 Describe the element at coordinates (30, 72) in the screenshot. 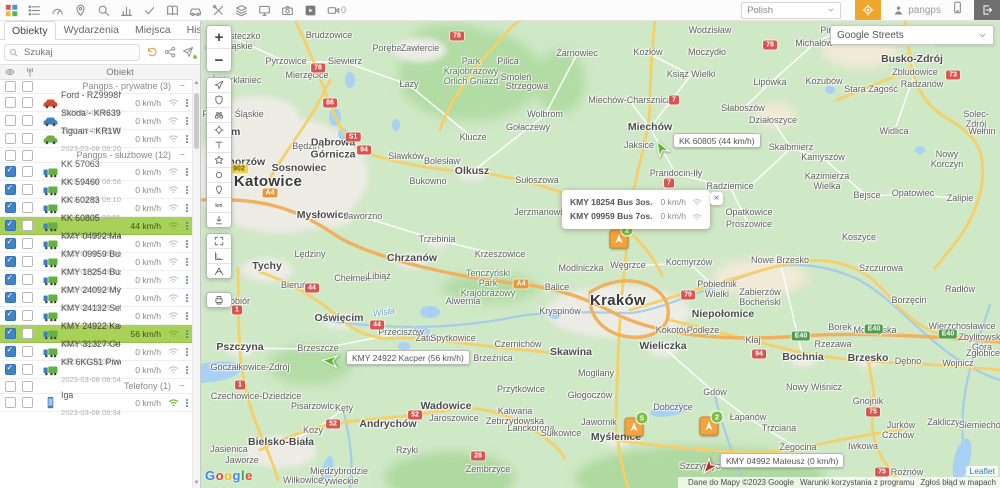

I see `signal-antenna-icon` at that location.